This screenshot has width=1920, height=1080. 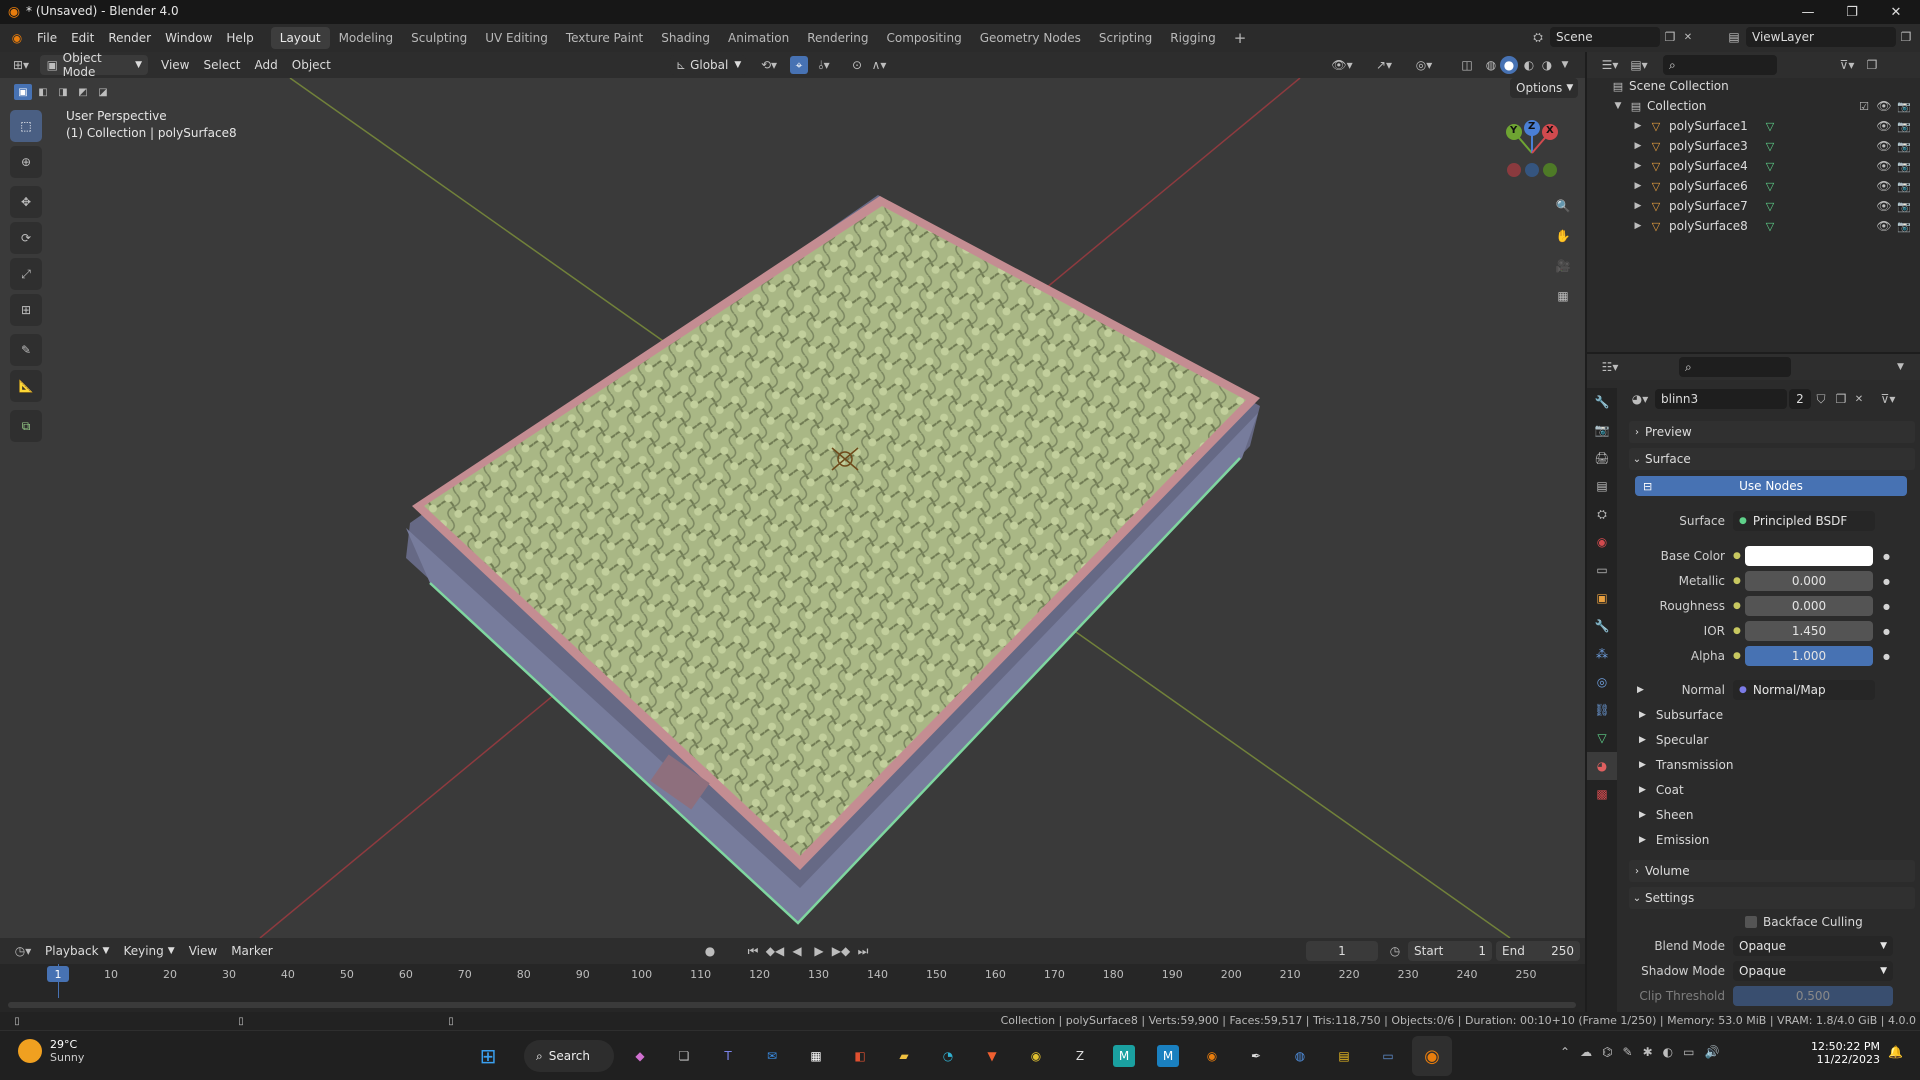 What do you see at coordinates (1661, 790) in the screenshot?
I see `bsdf-subpanel: ▶ Coat` at bounding box center [1661, 790].